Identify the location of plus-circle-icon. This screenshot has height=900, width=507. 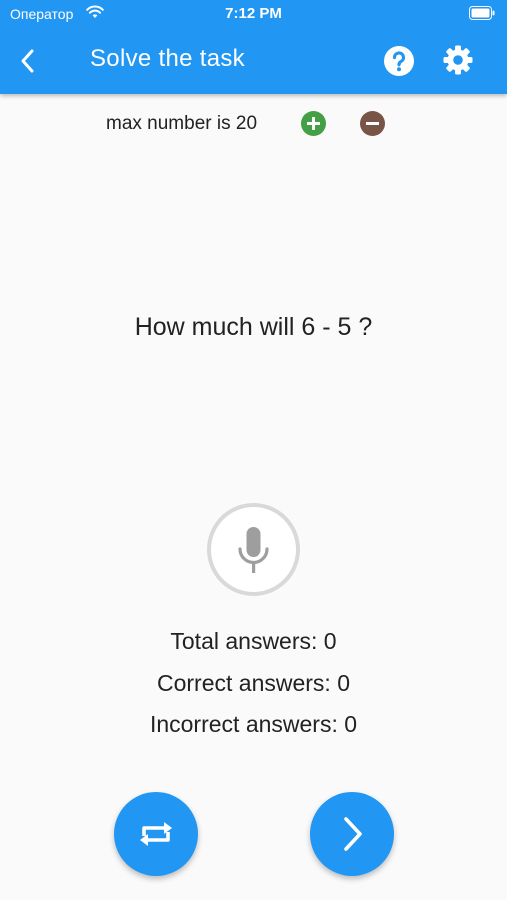
(313, 123).